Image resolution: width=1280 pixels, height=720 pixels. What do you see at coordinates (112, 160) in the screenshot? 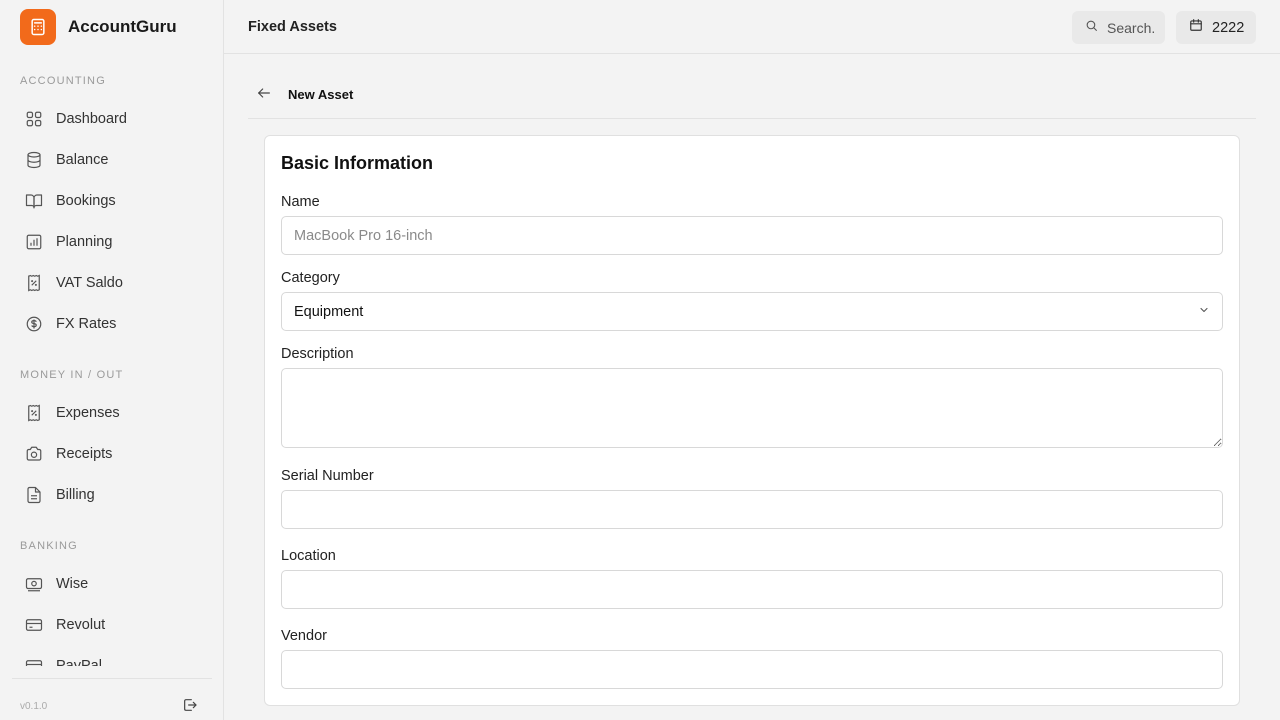
I see `sidebar-item-balance: Balance` at bounding box center [112, 160].